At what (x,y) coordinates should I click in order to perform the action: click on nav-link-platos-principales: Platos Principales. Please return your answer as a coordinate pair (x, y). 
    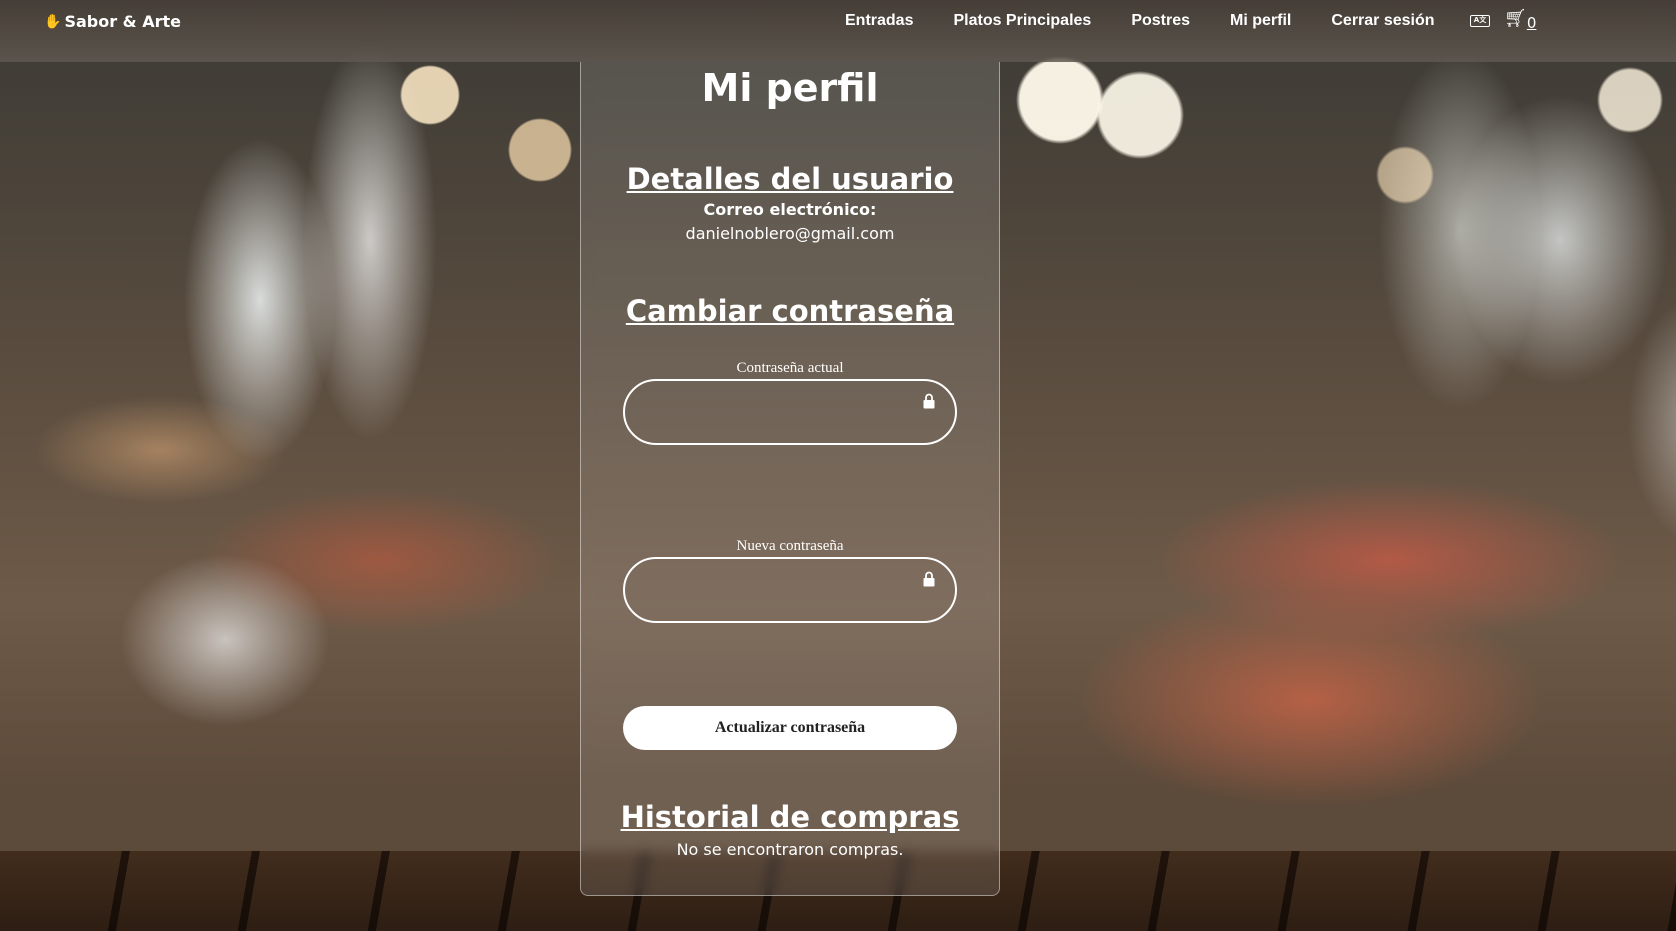
    Looking at the image, I should click on (1022, 21).